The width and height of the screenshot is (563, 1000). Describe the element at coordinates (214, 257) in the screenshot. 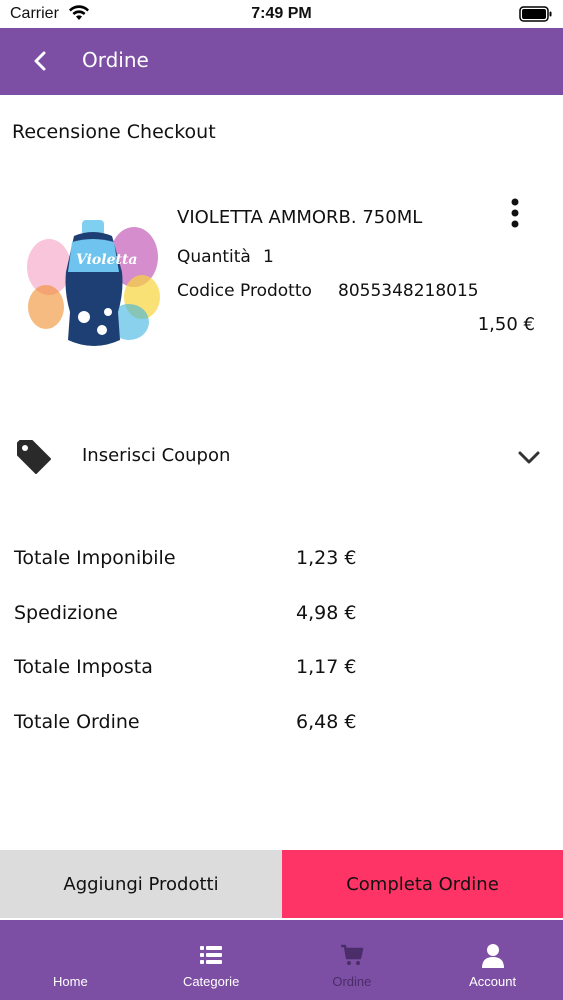

I see `quantity-label: Quantità` at that location.